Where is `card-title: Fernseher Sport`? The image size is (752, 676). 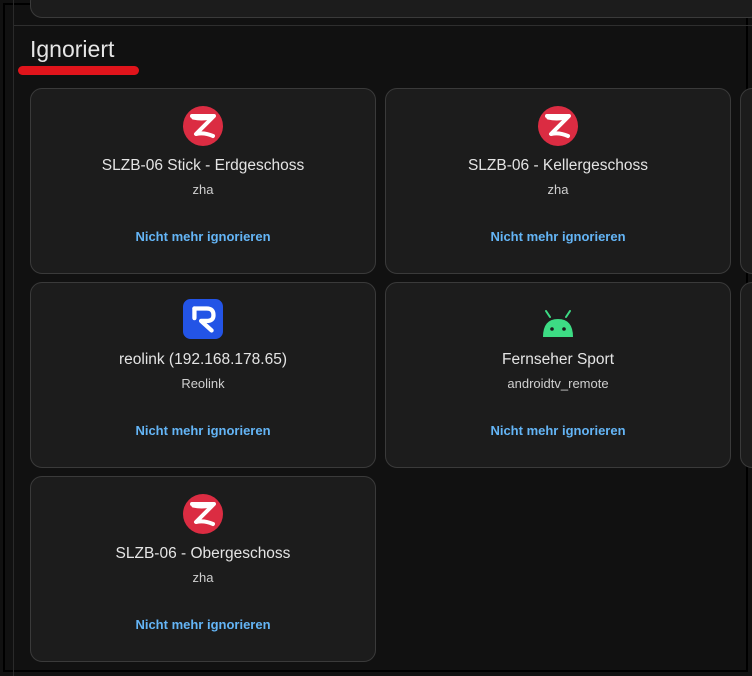
card-title: Fernseher Sport is located at coordinates (558, 359).